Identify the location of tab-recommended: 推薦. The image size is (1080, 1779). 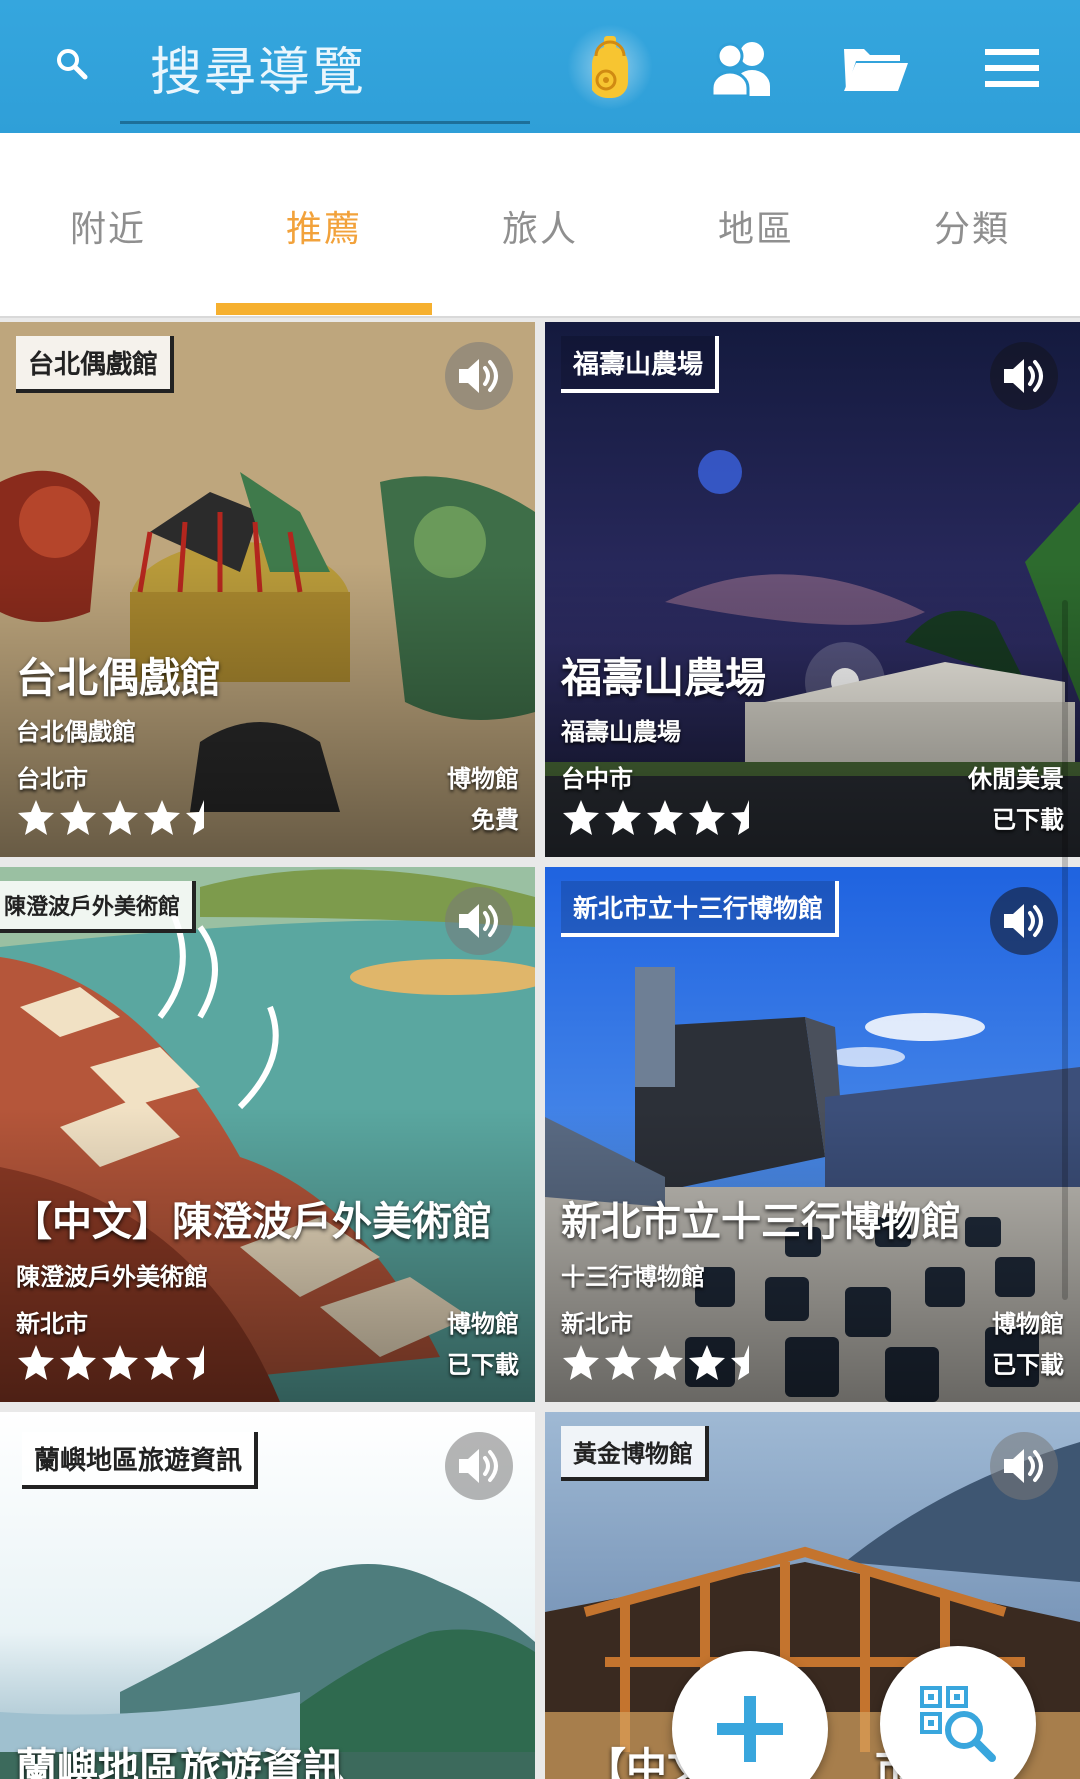
(324, 225).